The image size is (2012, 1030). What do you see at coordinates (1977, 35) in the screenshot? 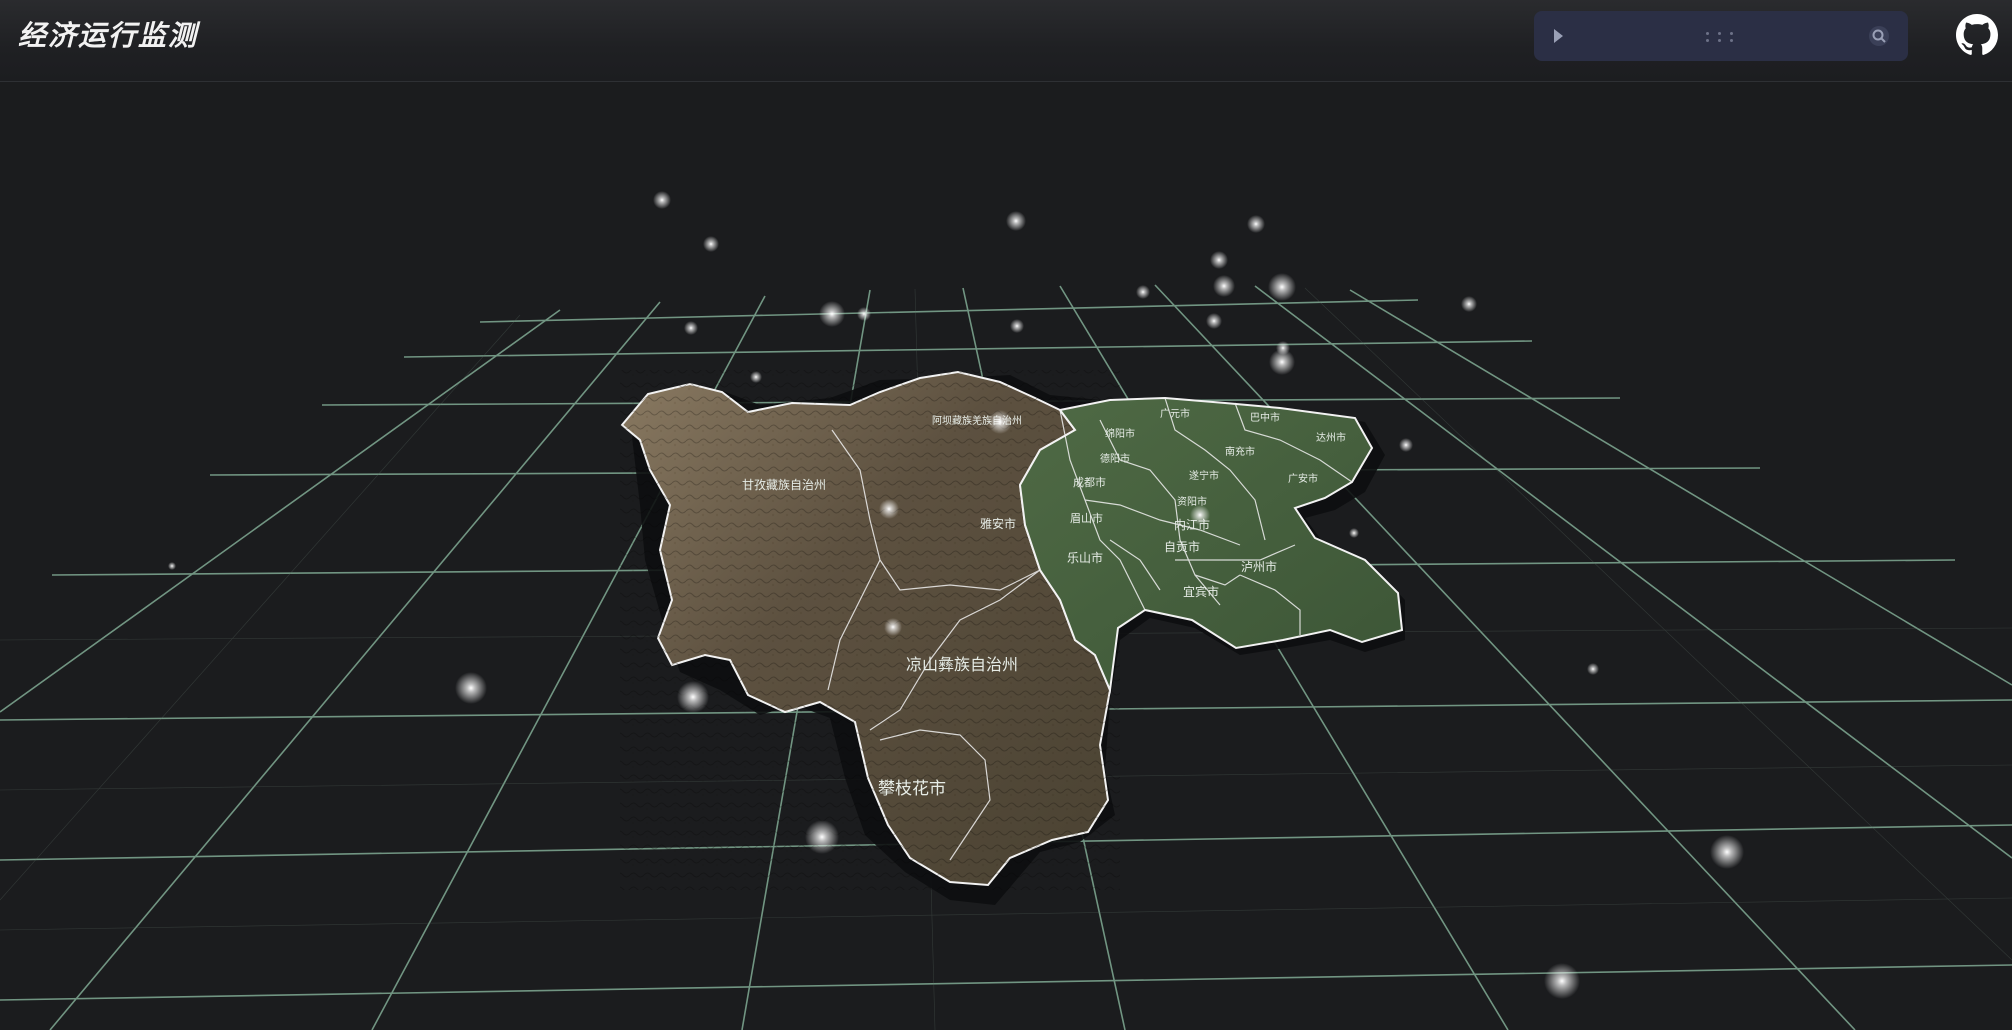
I see `github-icon` at bounding box center [1977, 35].